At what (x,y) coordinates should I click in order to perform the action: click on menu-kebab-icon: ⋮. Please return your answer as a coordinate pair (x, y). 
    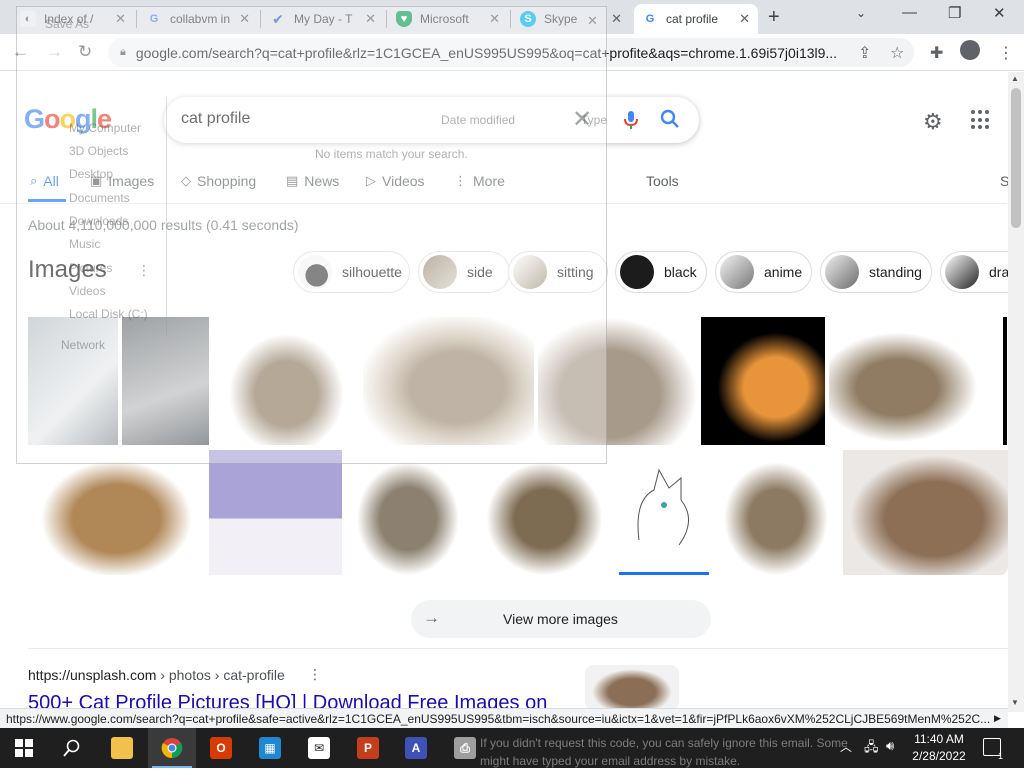
    Looking at the image, I should click on (1006, 53).